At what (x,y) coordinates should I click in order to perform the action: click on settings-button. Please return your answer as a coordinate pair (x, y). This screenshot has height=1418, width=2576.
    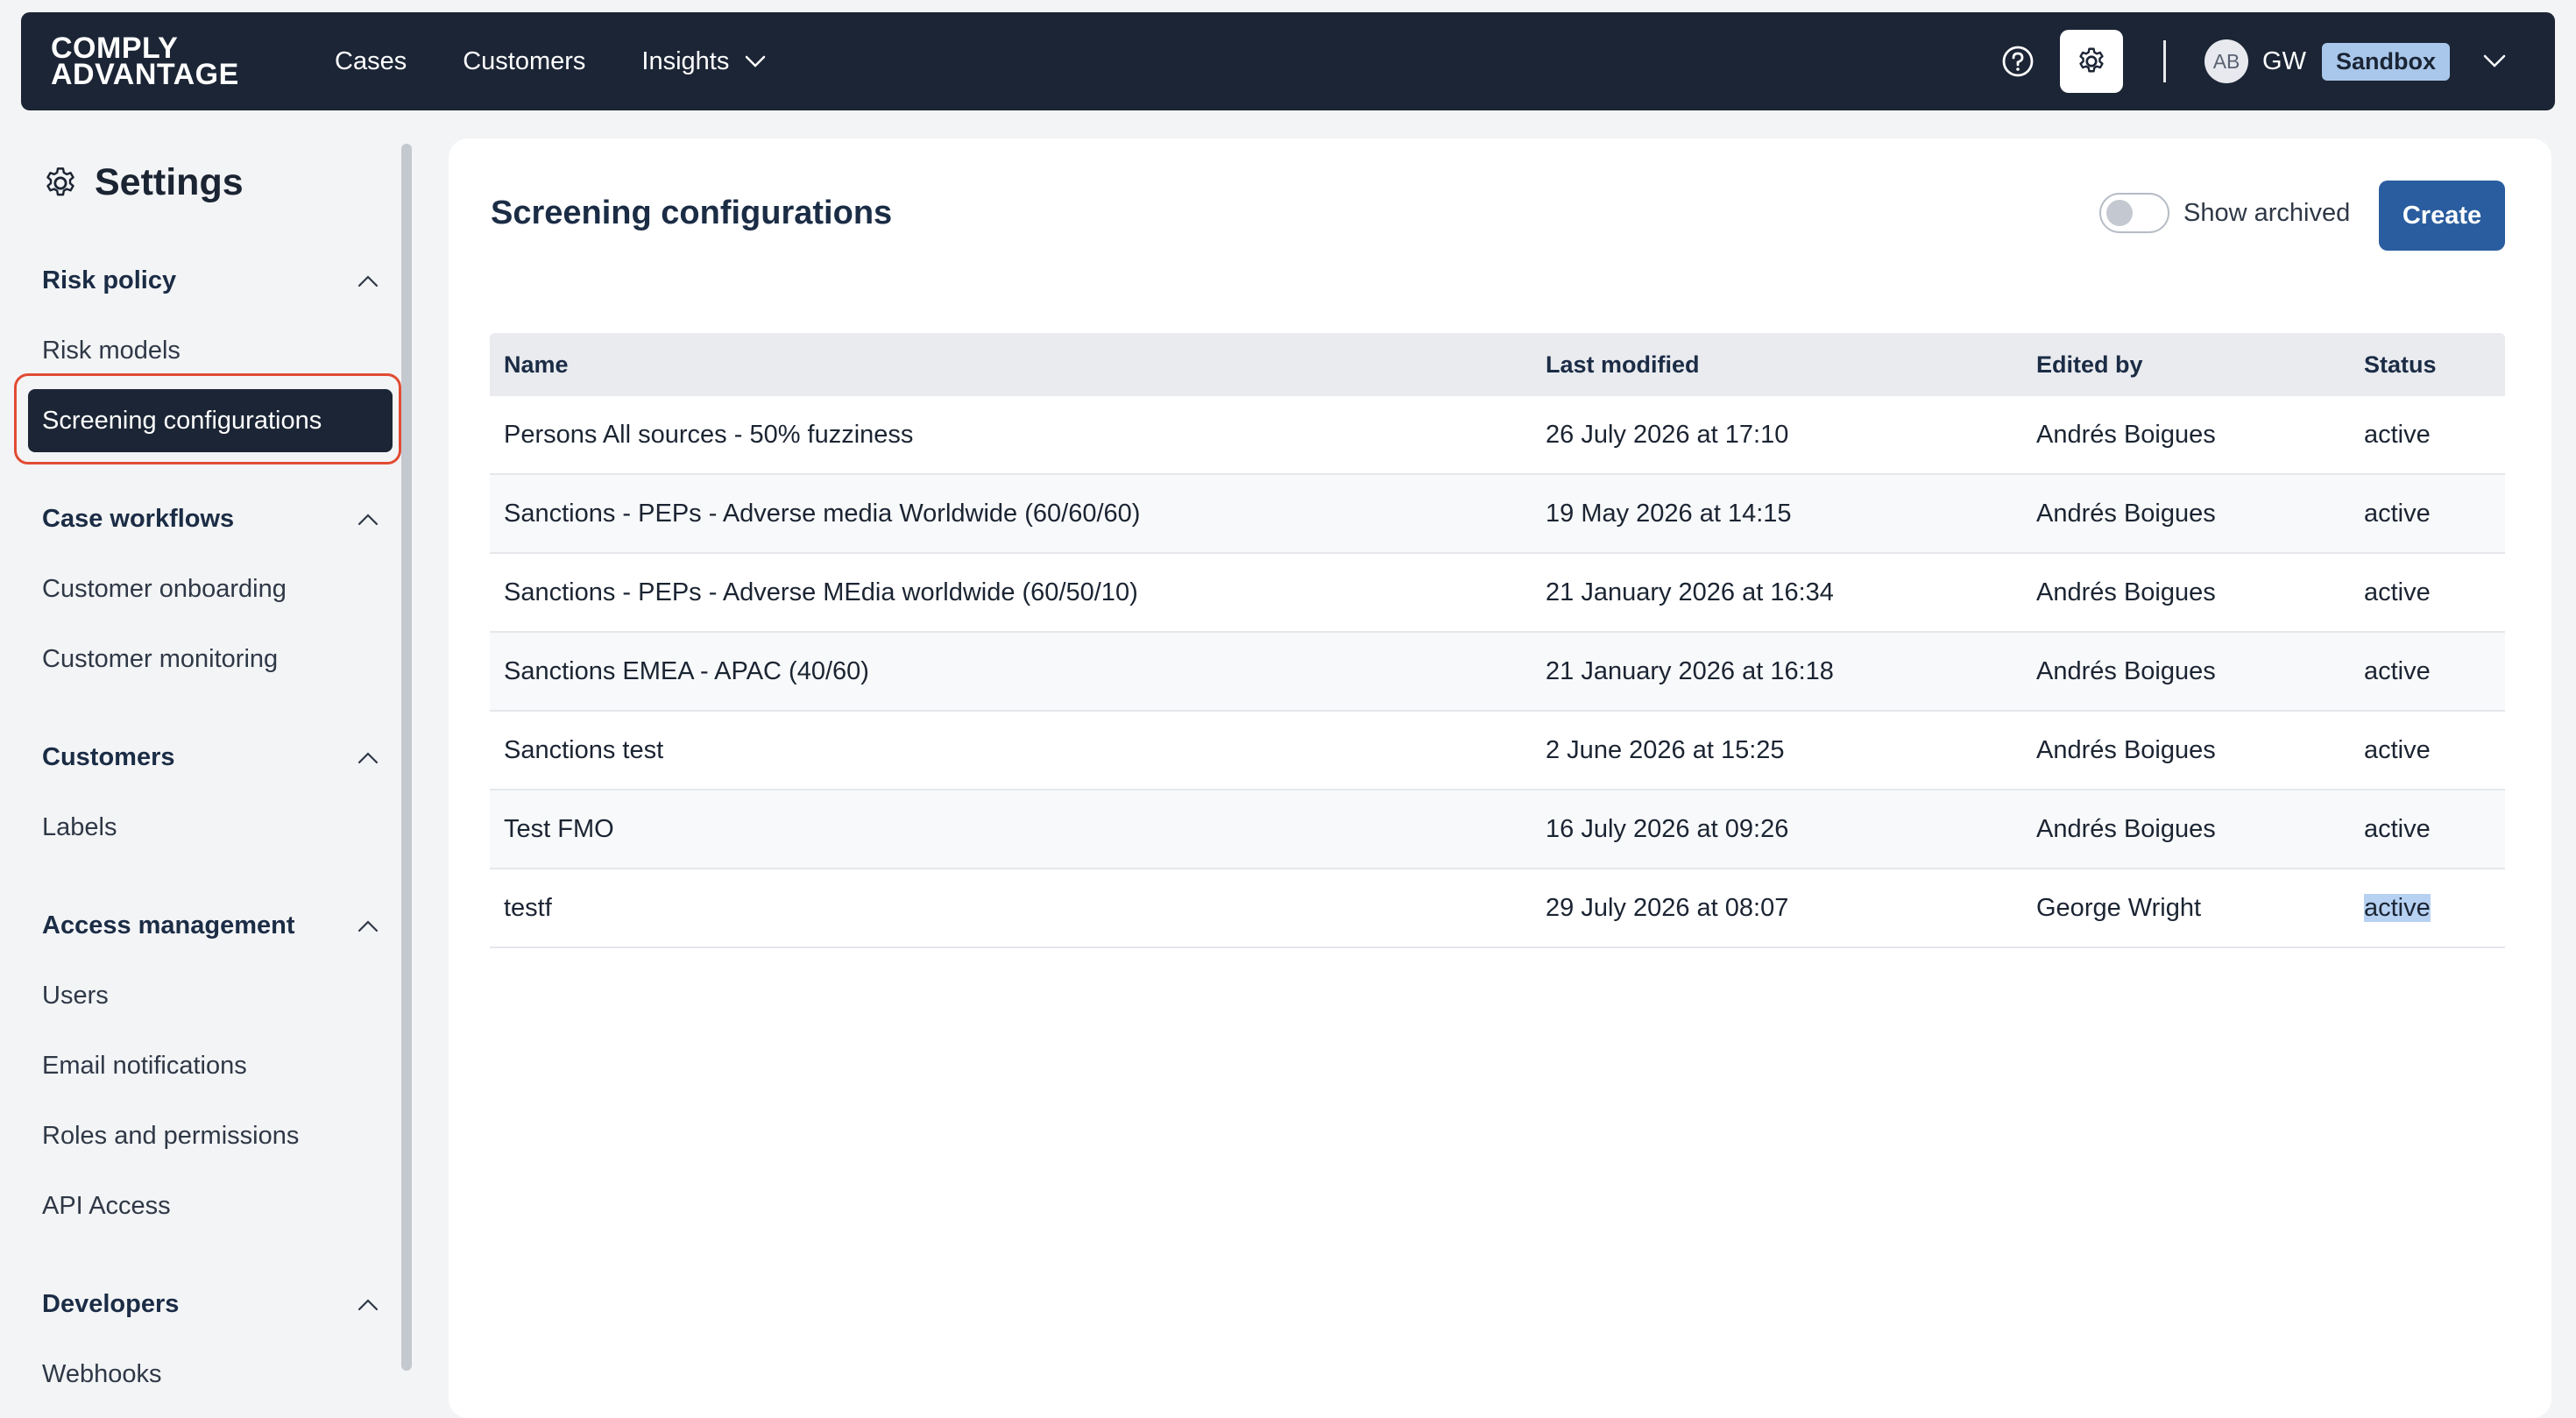
    Looking at the image, I should click on (2092, 61).